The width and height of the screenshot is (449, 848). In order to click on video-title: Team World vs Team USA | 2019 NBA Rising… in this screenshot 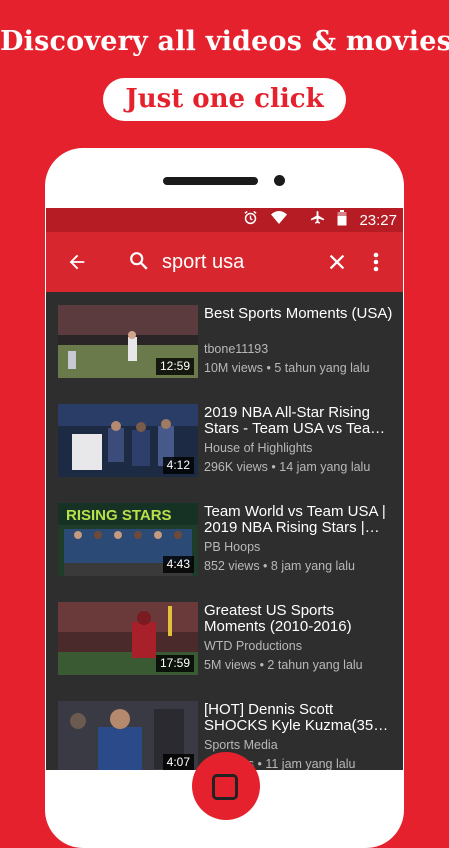, I will do `click(300, 520)`.